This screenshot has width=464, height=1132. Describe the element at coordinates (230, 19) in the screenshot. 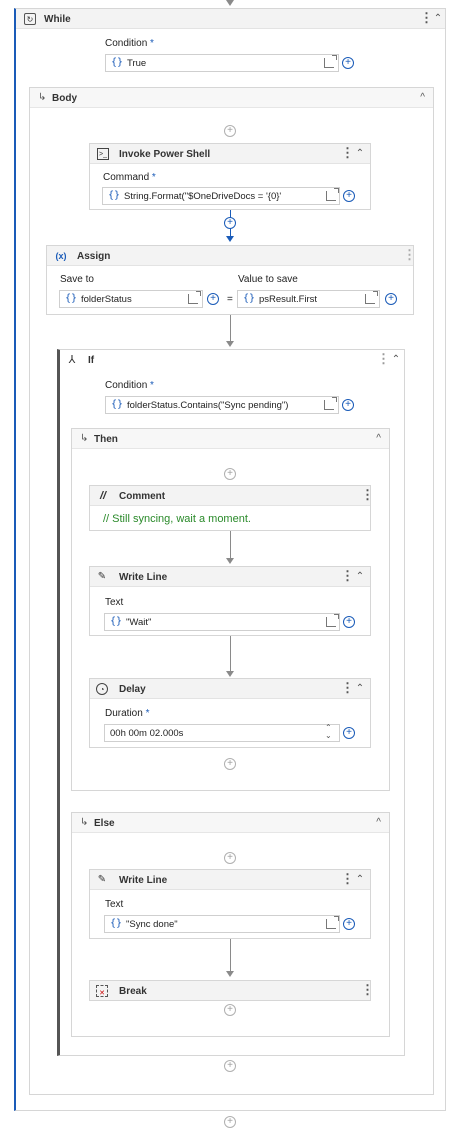

I see `while-header: ↻ While ⋮ ⌃` at that location.